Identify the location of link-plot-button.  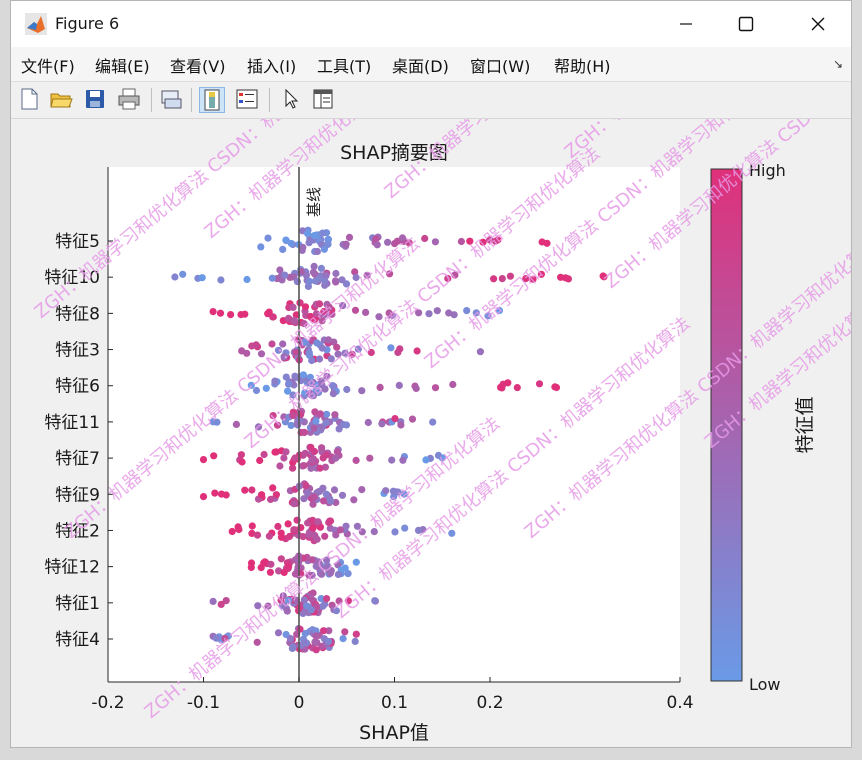
(172, 100).